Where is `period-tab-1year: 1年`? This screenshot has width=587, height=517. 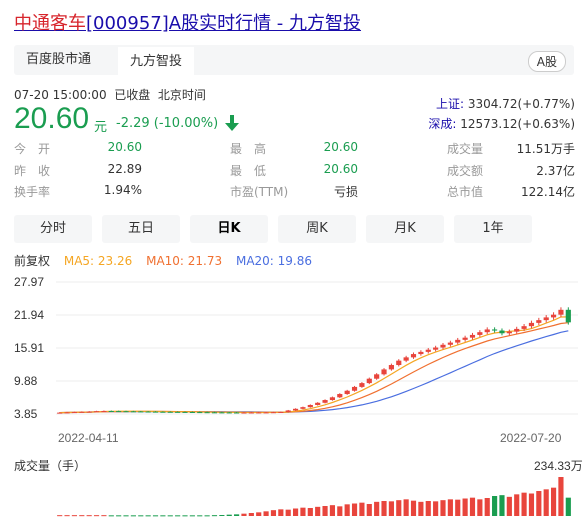
period-tab-1year: 1年 is located at coordinates (493, 229).